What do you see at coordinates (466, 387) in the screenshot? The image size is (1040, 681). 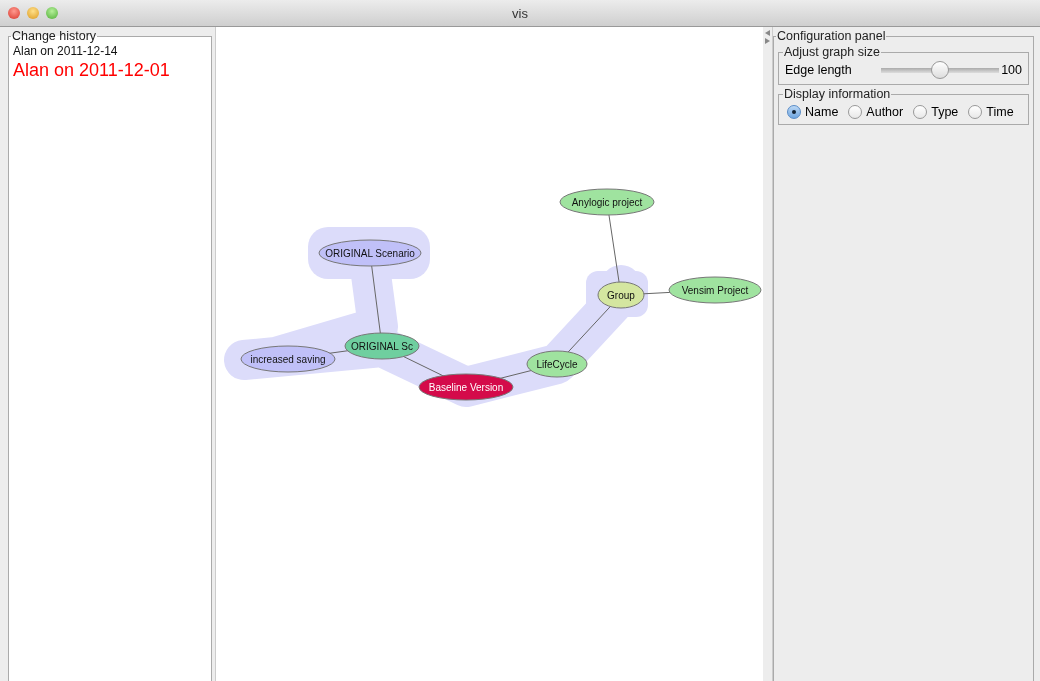 I see `graph-node: Baseline Version` at bounding box center [466, 387].